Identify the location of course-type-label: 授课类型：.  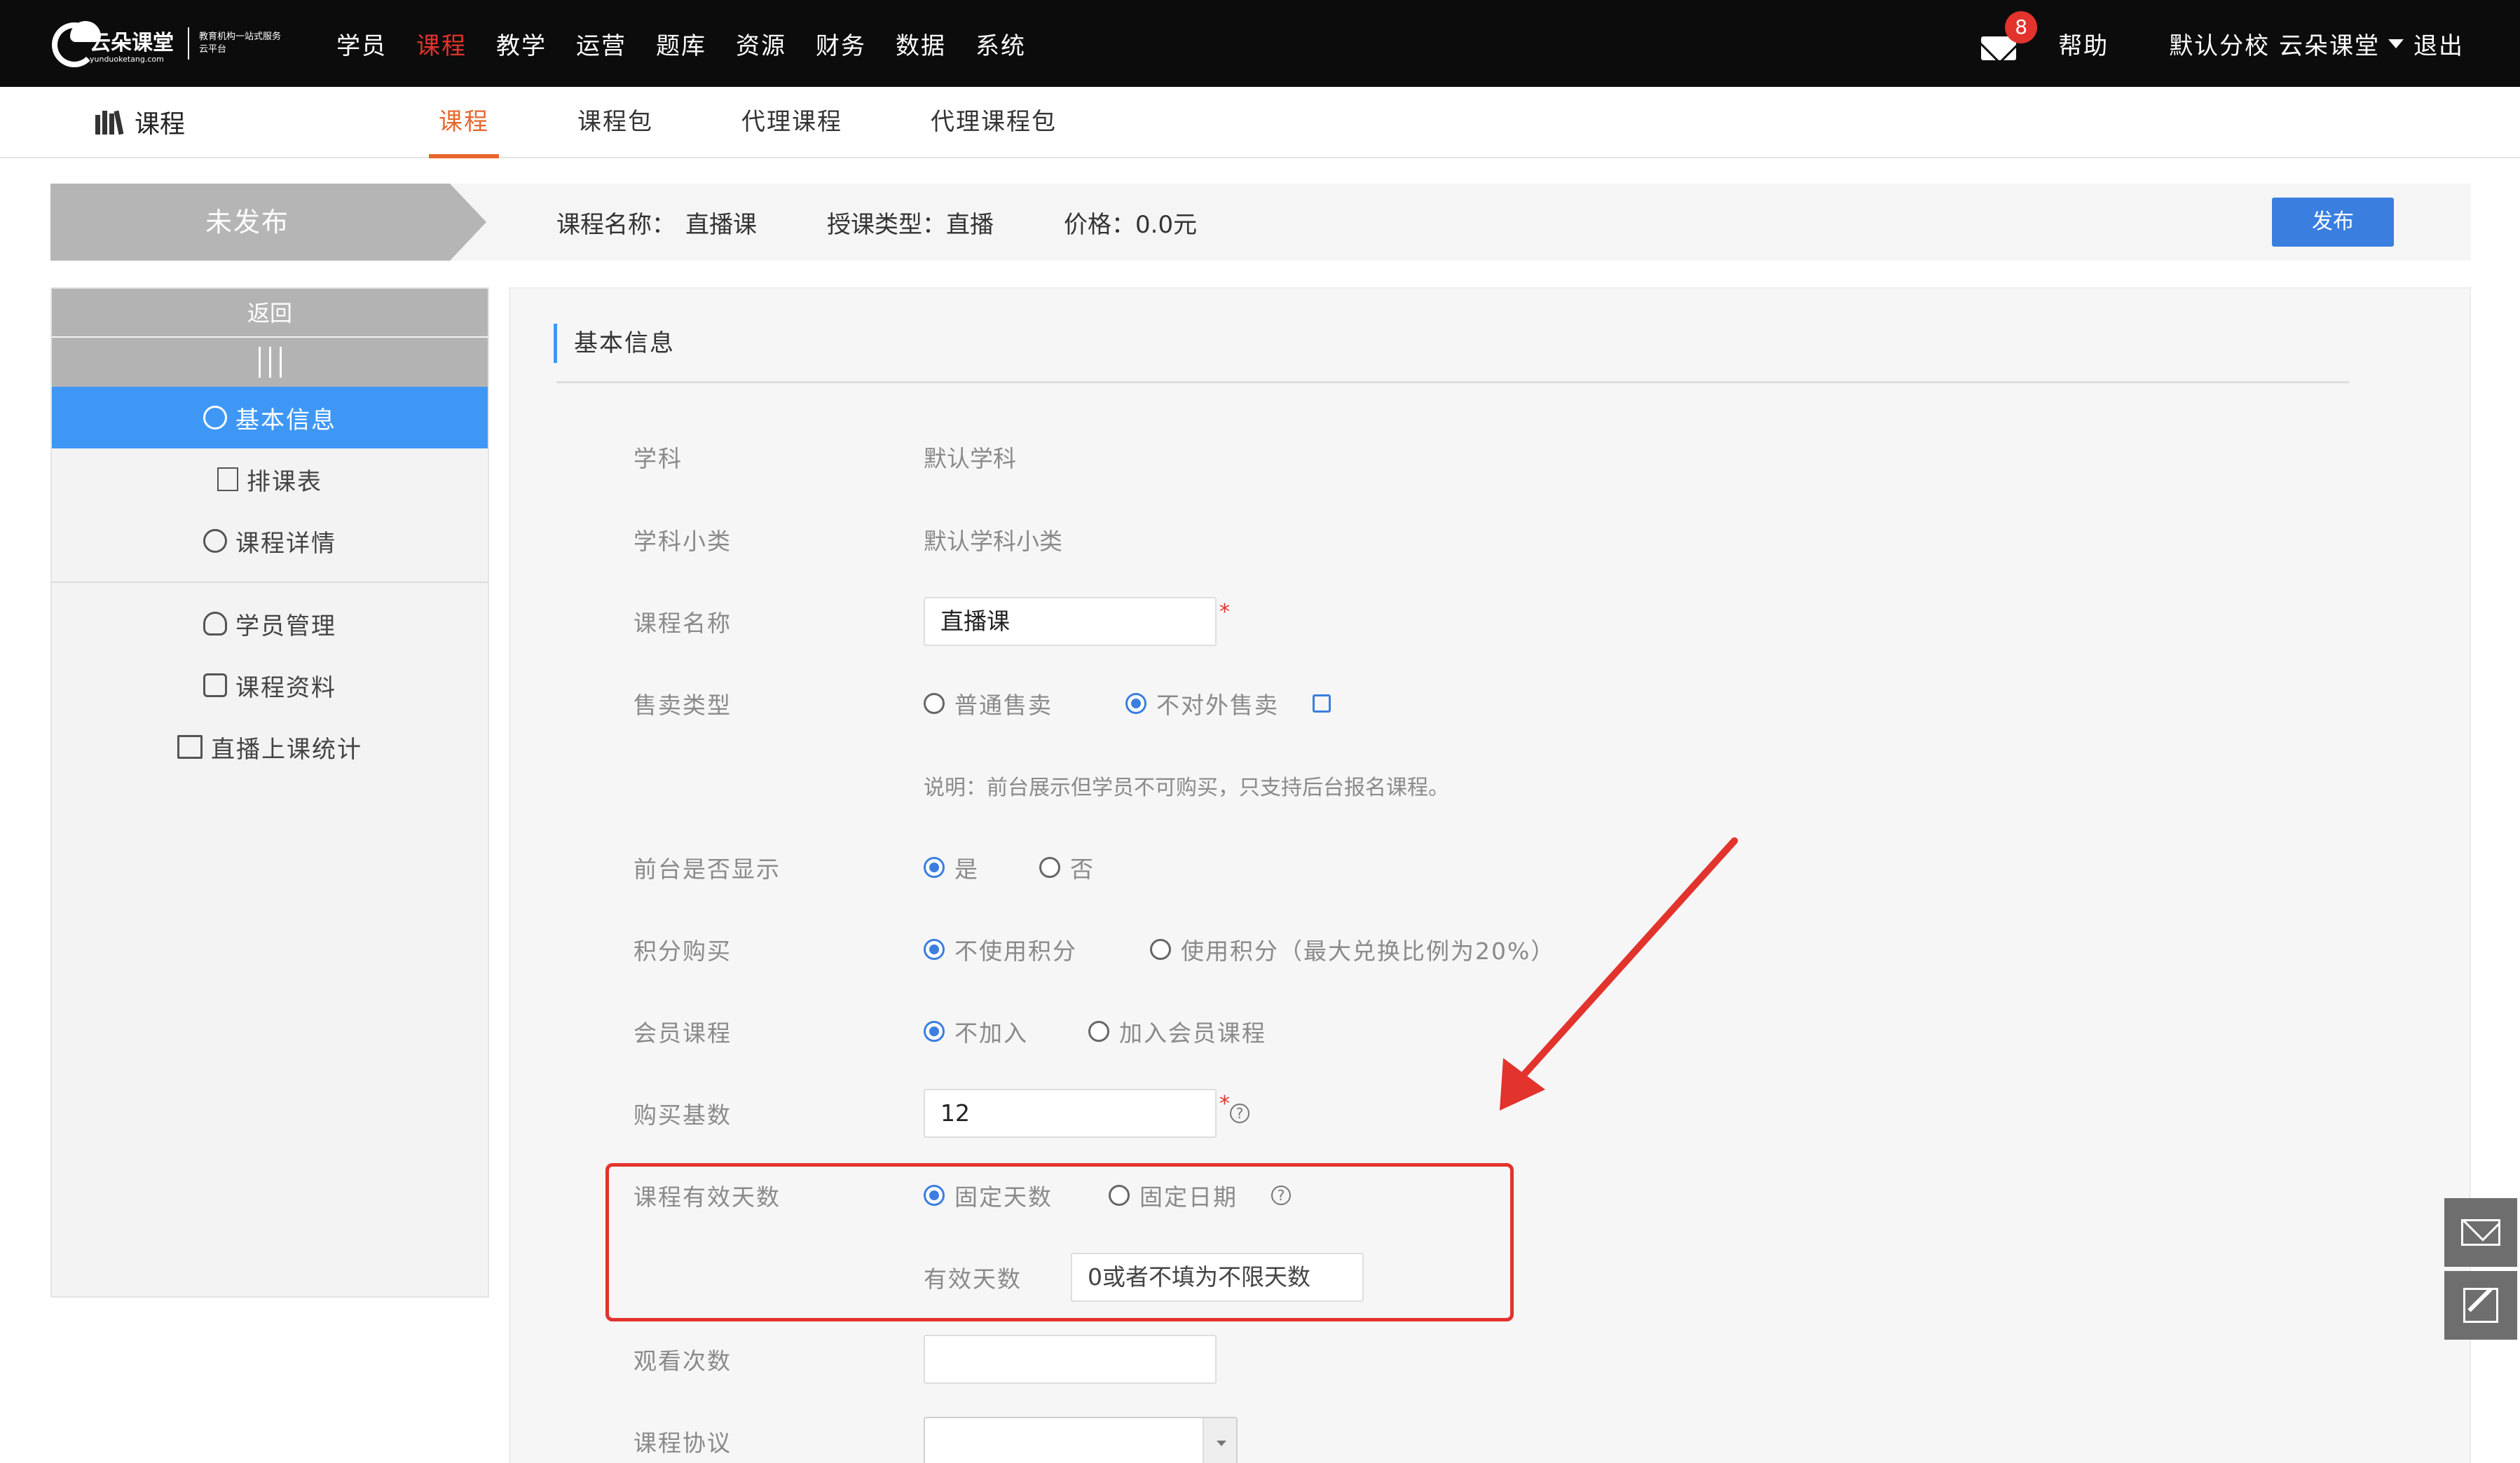
(887, 224).